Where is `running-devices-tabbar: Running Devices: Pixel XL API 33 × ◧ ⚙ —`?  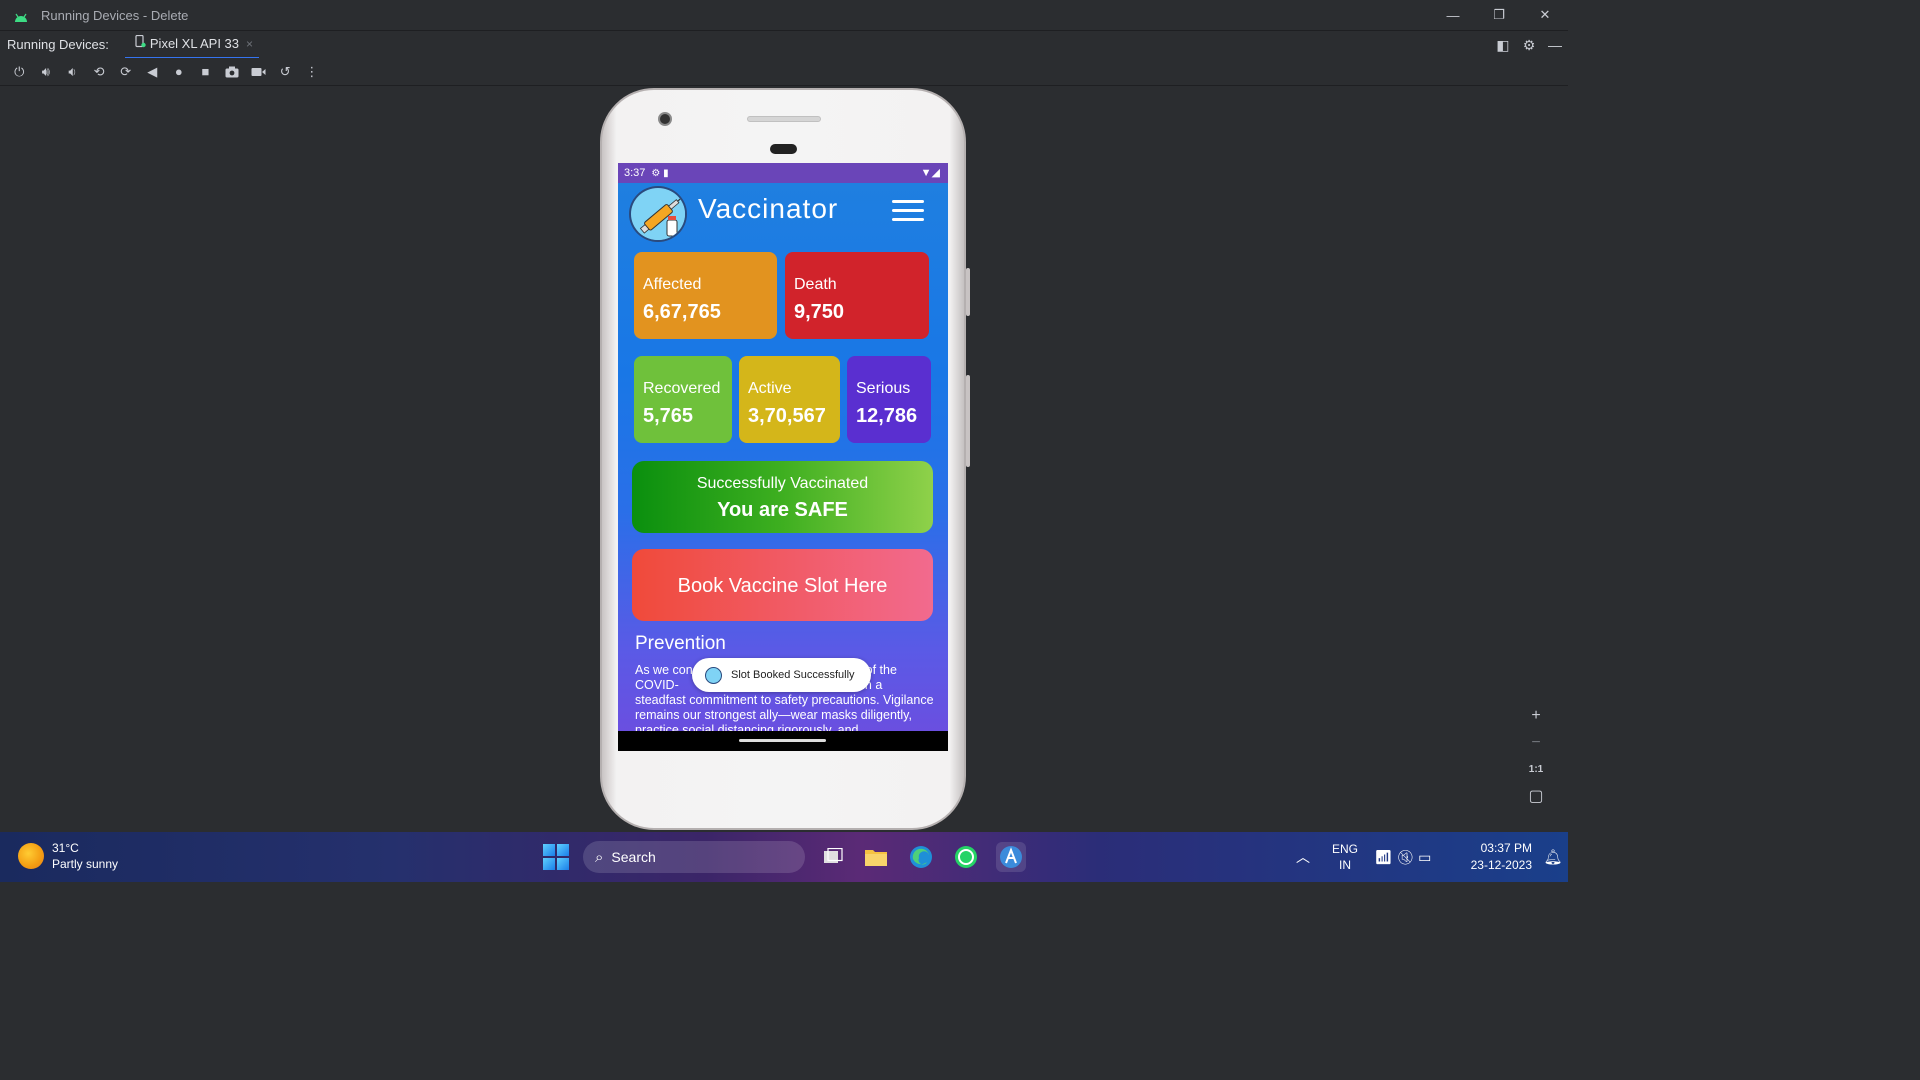 running-devices-tabbar: Running Devices: Pixel XL API 33 × ◧ ⚙ — is located at coordinates (784, 44).